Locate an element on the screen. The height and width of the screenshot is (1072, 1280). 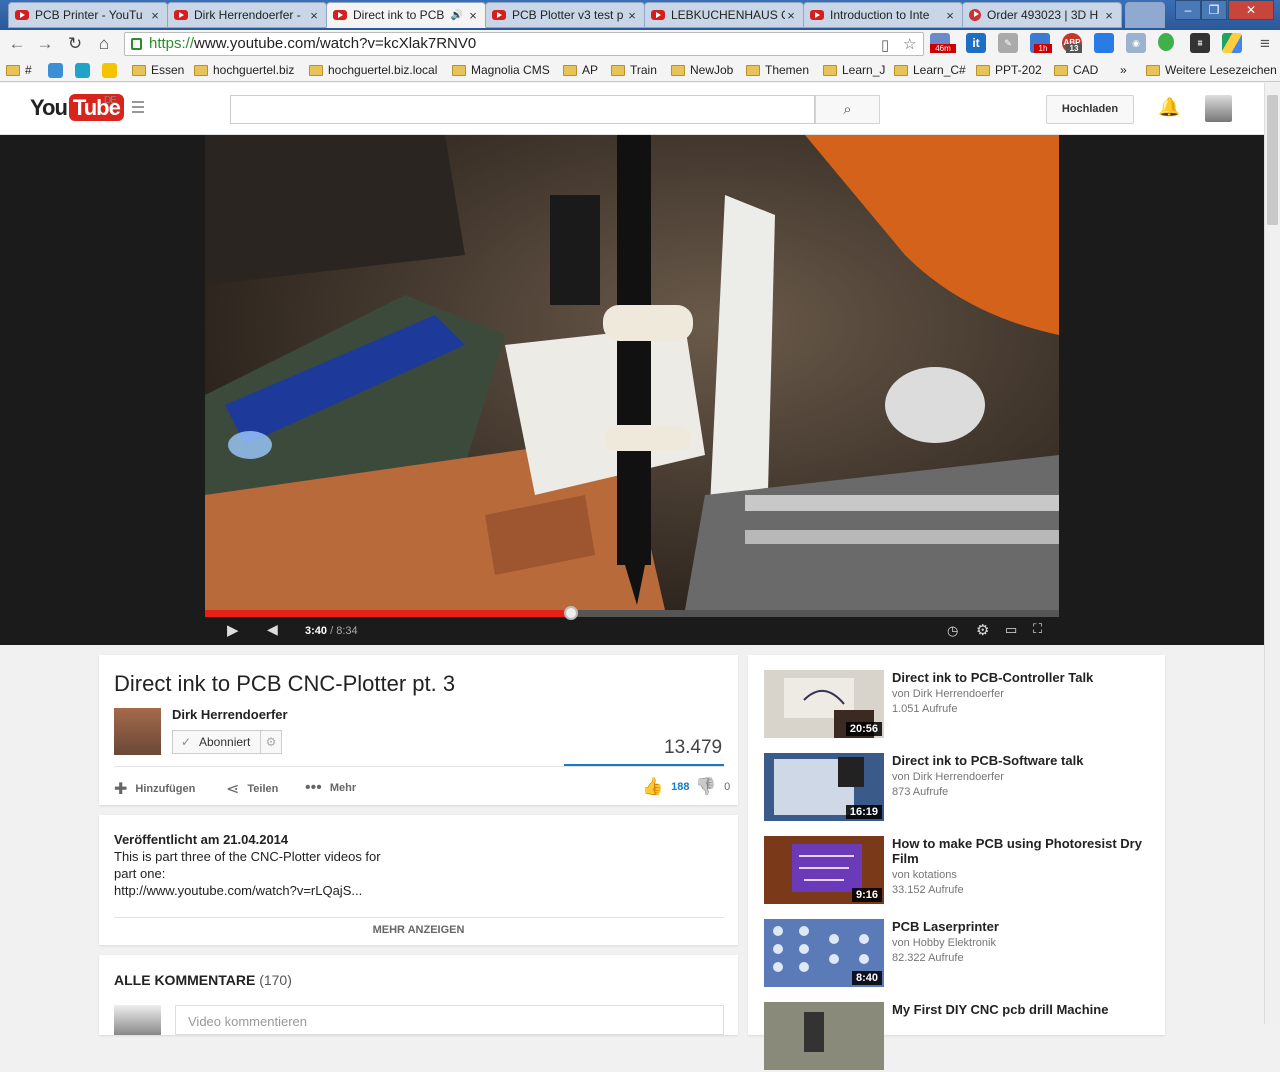
related-thumbnail: 9:16 is located at coordinates (824, 870).